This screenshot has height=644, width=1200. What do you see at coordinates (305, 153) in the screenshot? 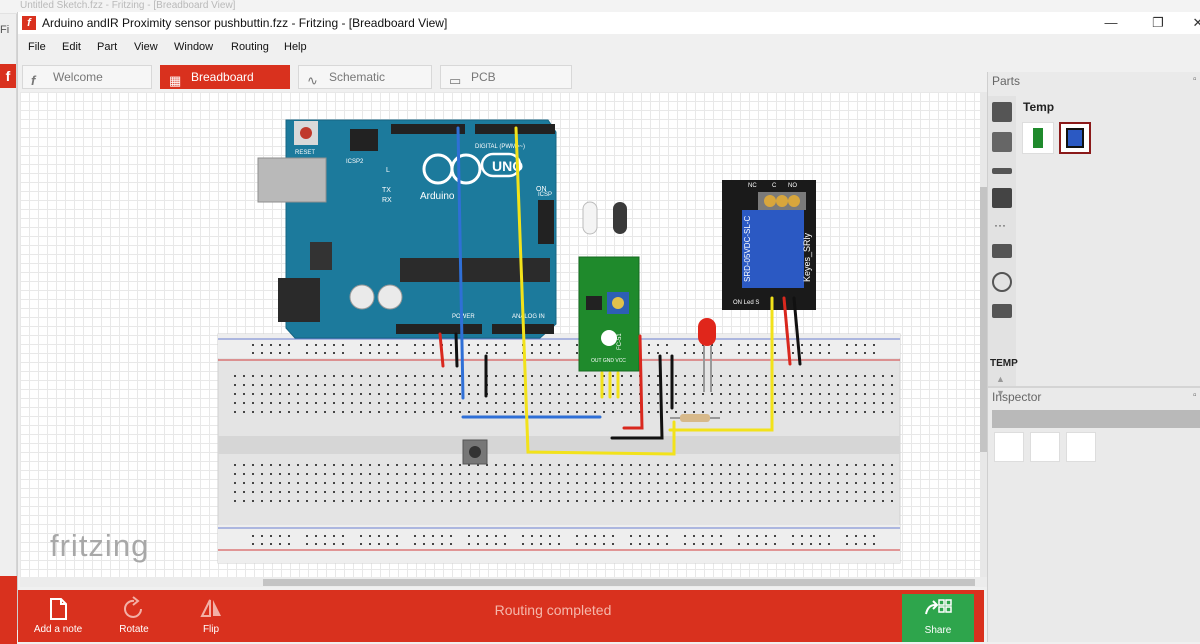
I see `reset-label: RESET` at bounding box center [305, 153].